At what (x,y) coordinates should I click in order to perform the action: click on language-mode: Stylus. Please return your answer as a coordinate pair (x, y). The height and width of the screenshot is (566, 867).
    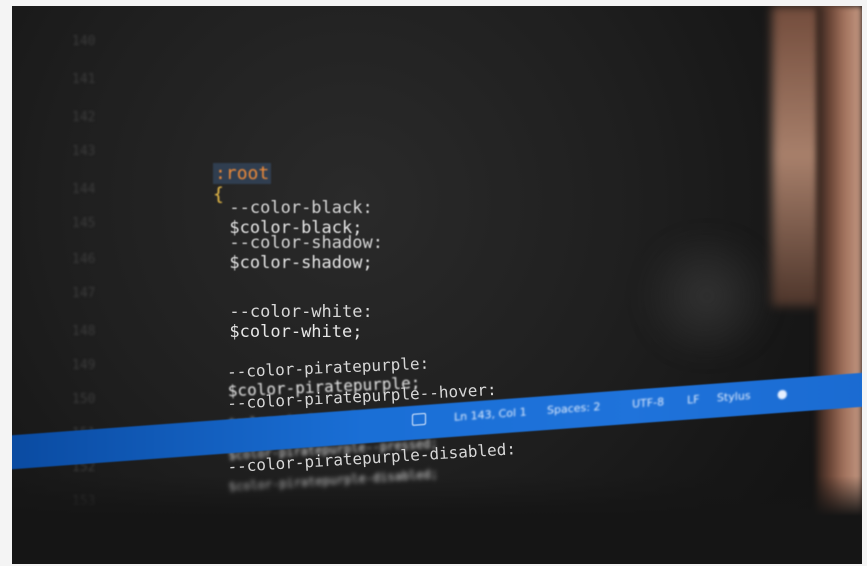
    Looking at the image, I should click on (734, 396).